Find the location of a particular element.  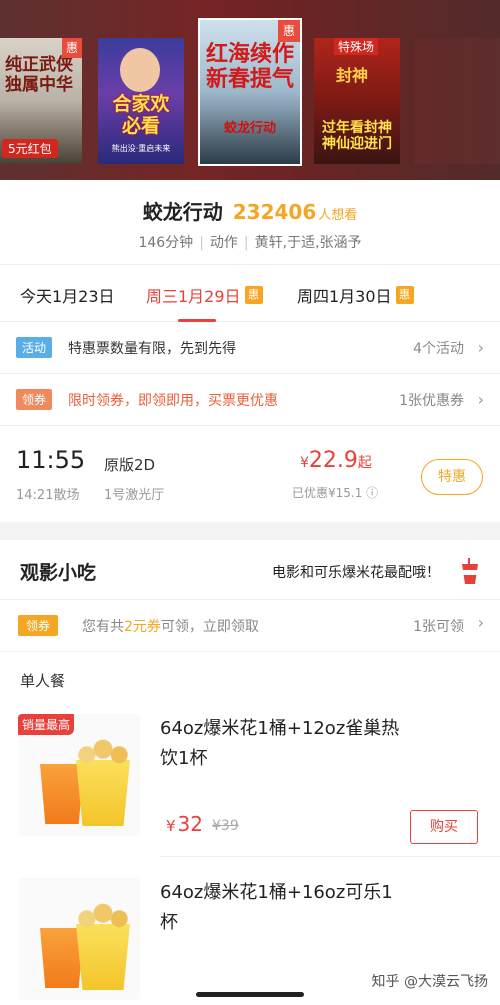

activity-text: 特惠票数量有限，先到先得 is located at coordinates (152, 348).